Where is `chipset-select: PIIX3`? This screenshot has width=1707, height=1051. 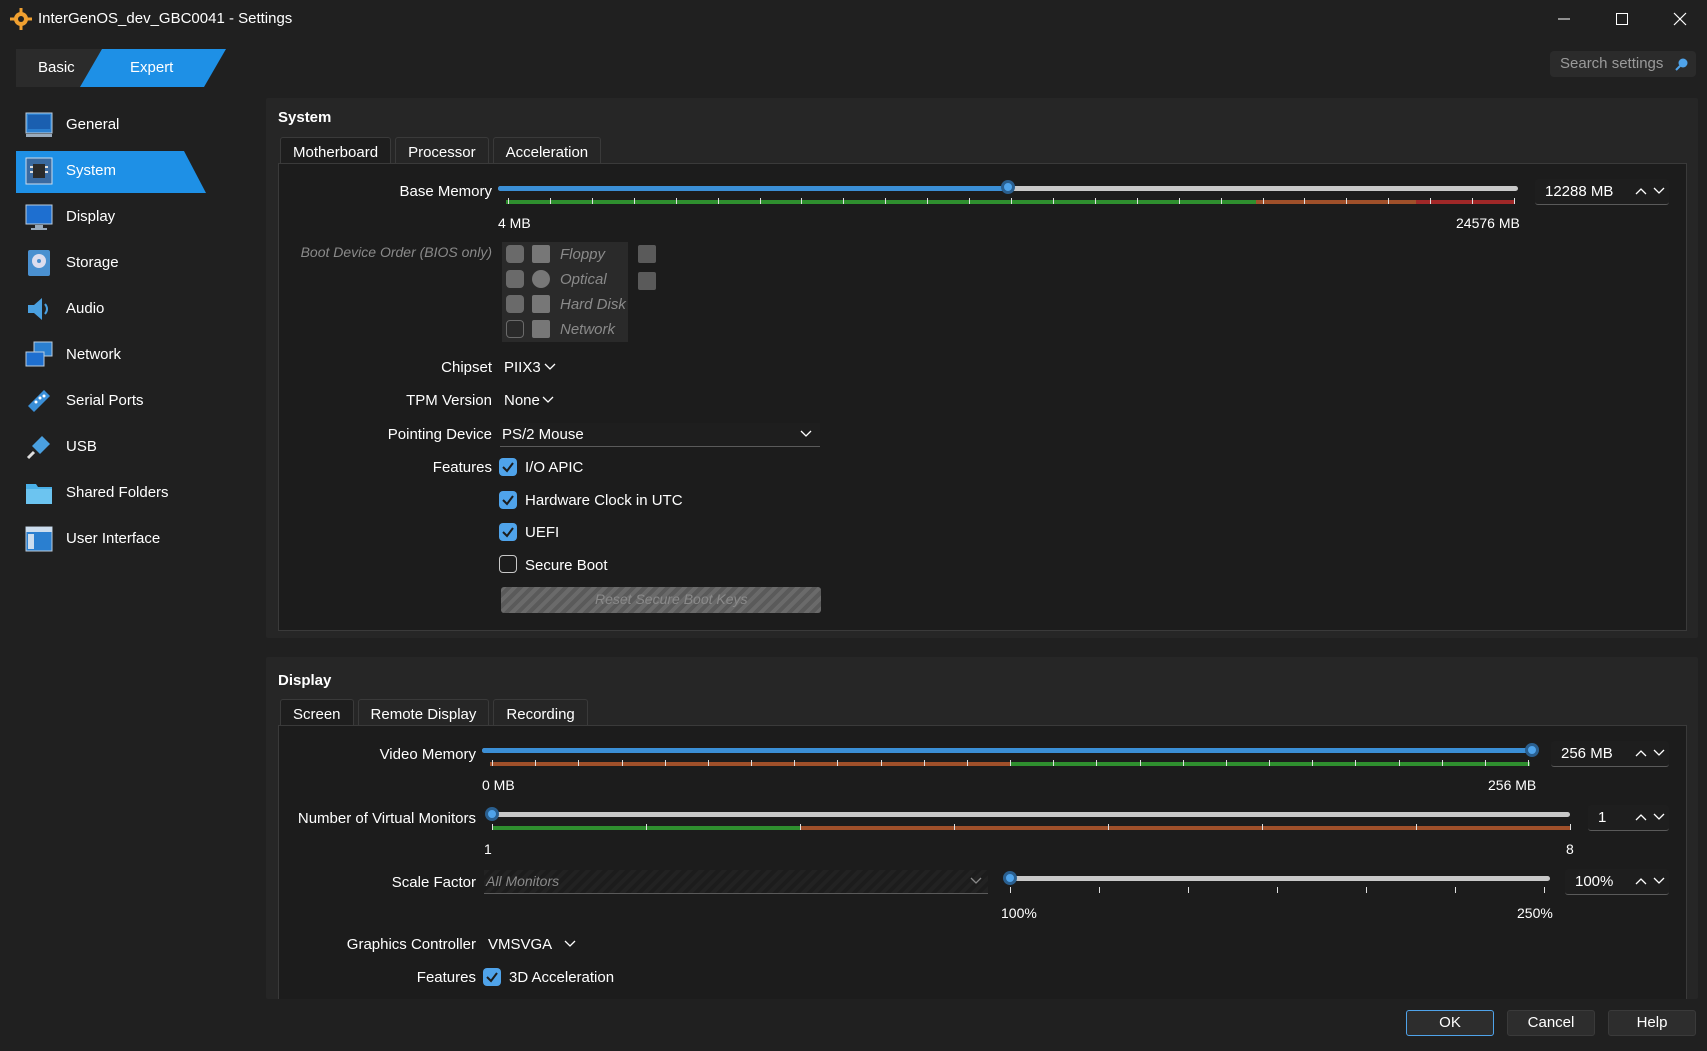
chipset-select: PIIX3 is located at coordinates (530, 368).